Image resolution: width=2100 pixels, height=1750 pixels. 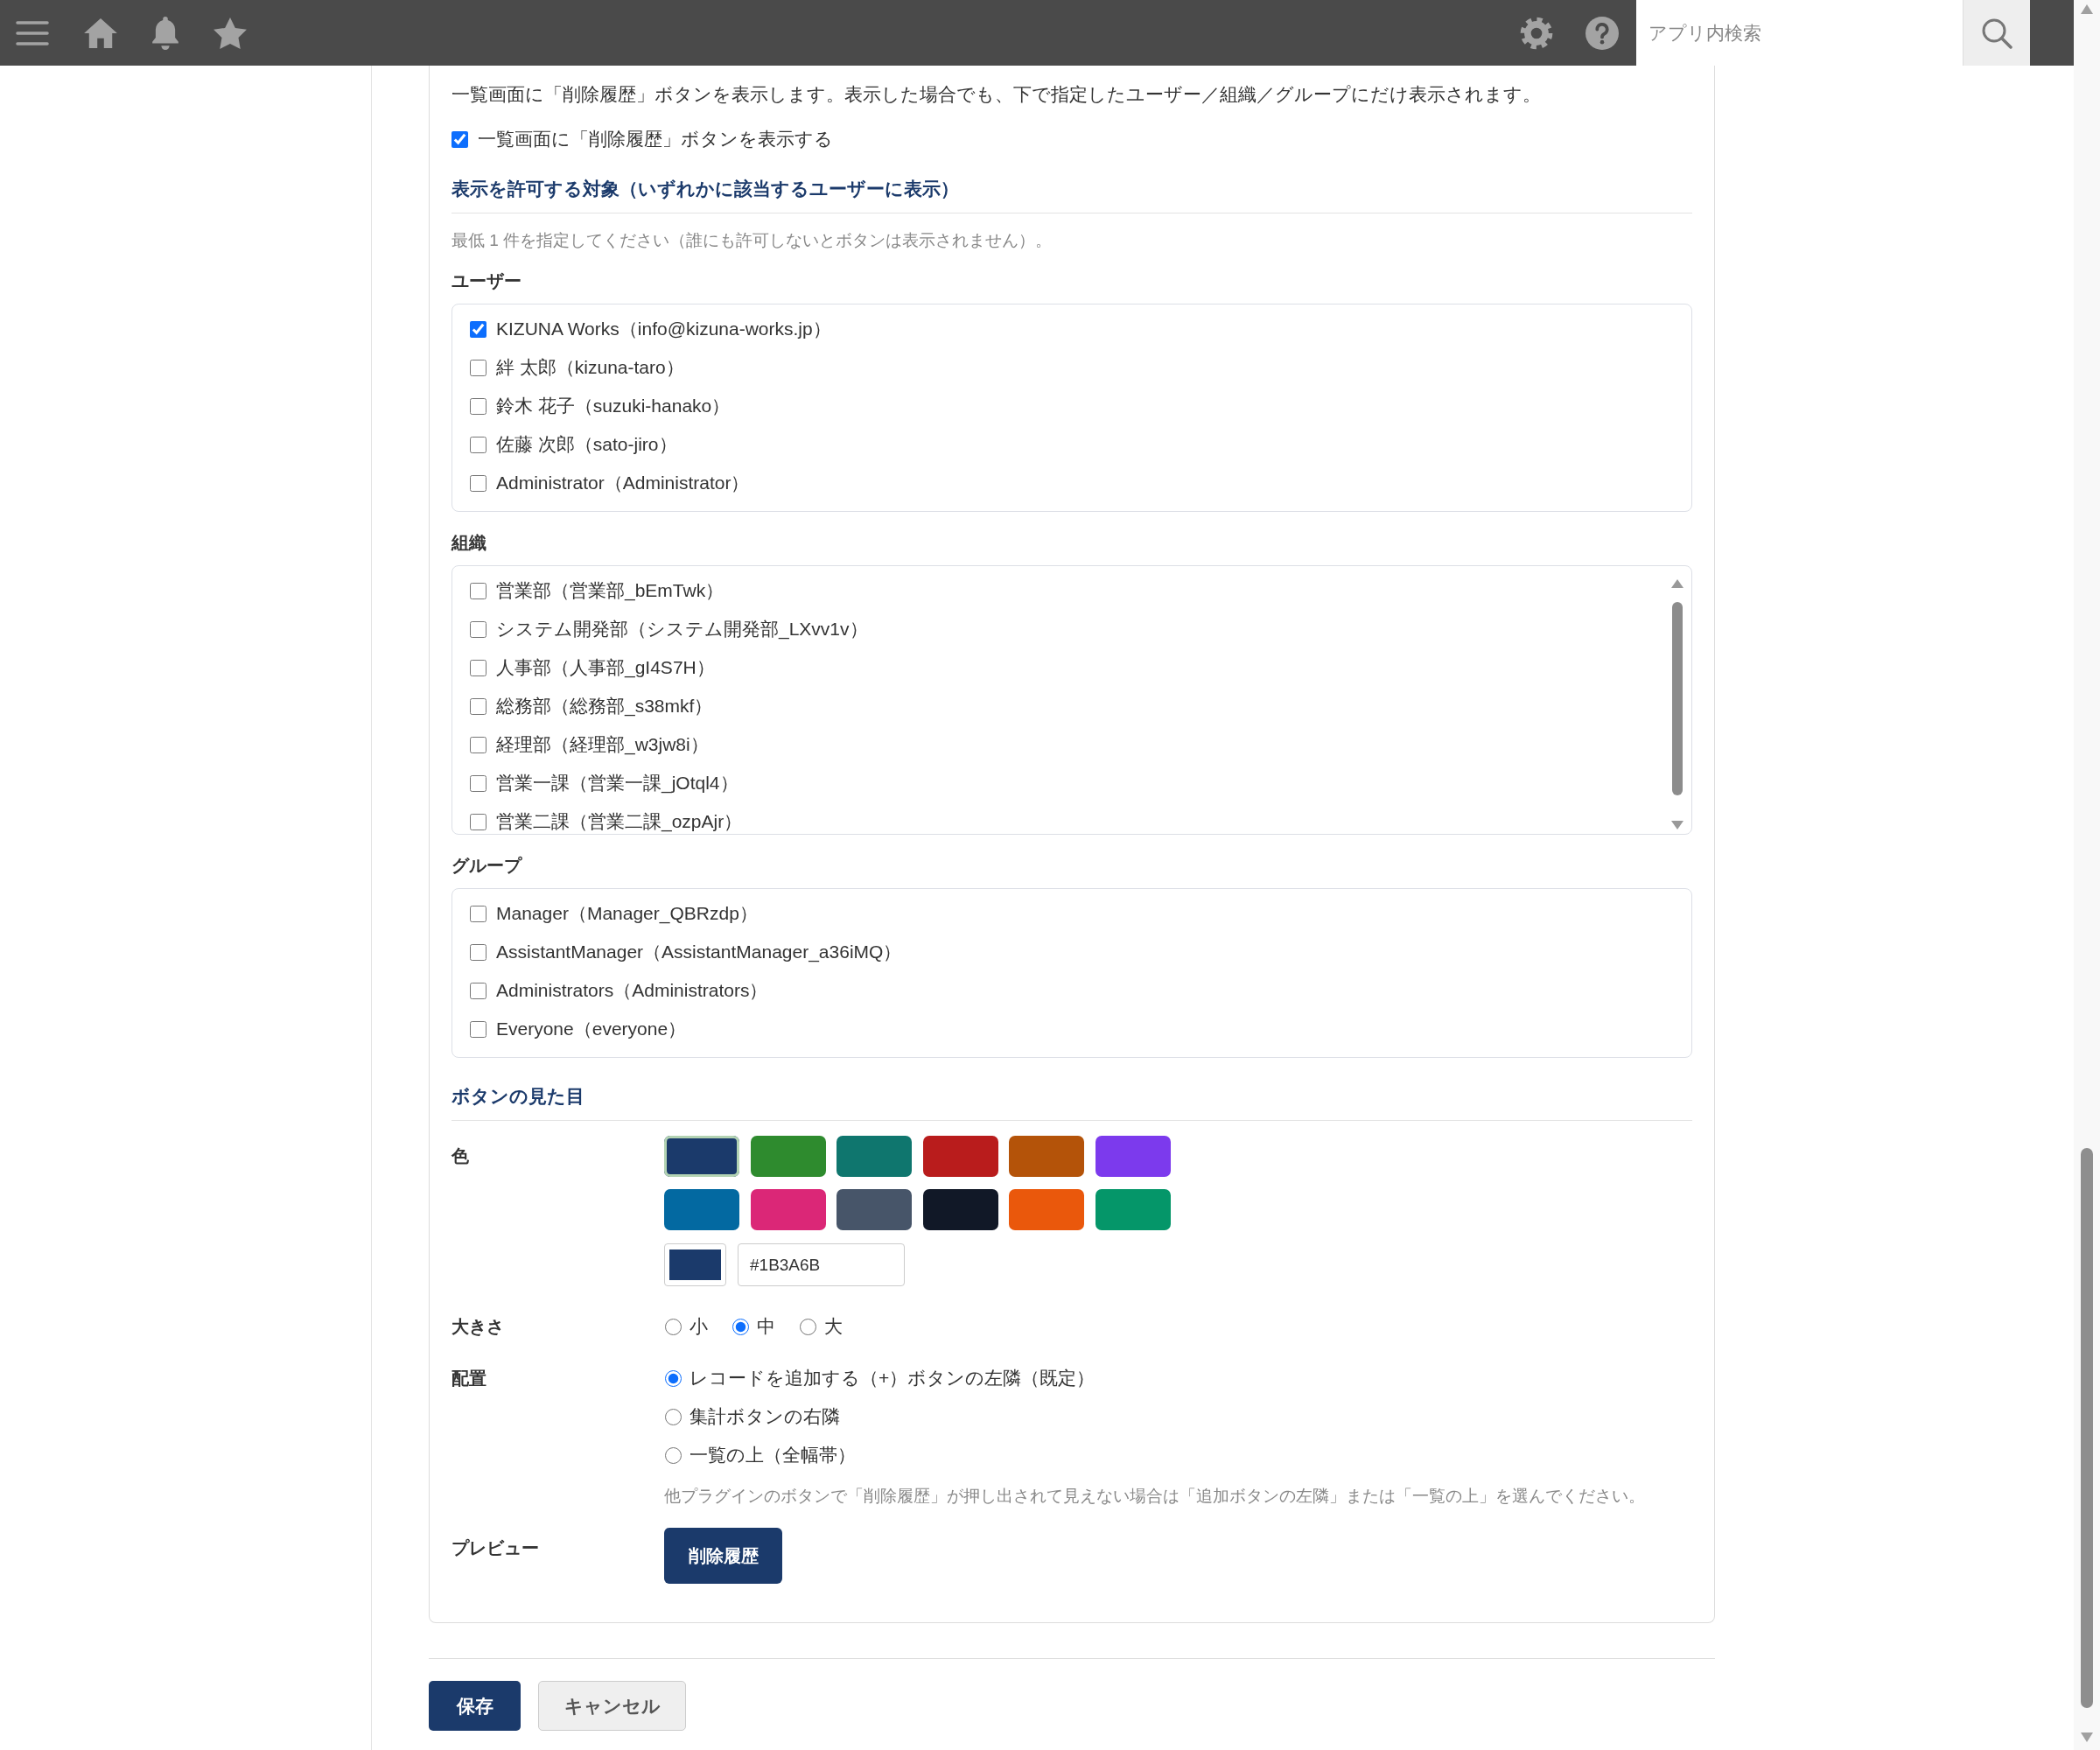 What do you see at coordinates (612, 1706) in the screenshot?
I see `cancel-button: キャンセル` at bounding box center [612, 1706].